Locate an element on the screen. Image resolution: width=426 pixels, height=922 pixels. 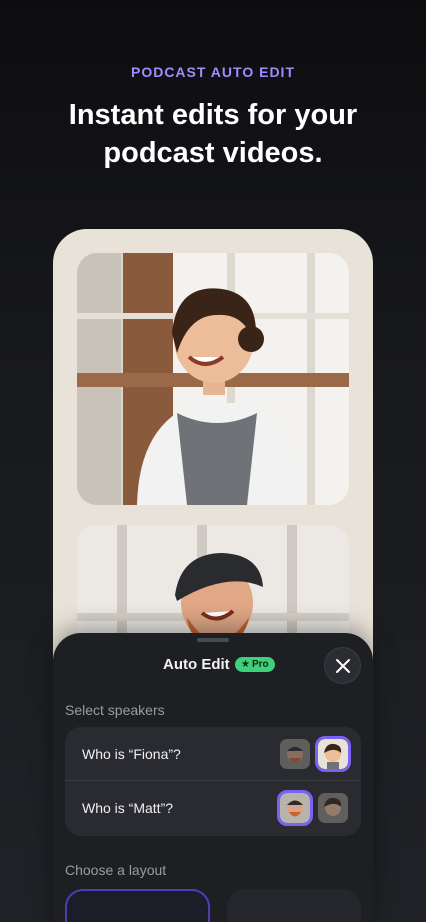
sheet-title: Auto Edit is located at coordinates (196, 664).